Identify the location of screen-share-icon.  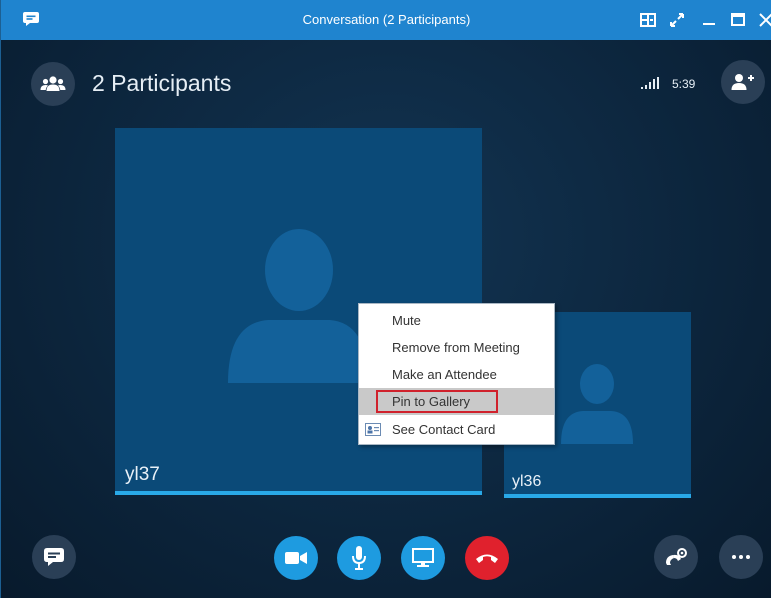
(423, 557).